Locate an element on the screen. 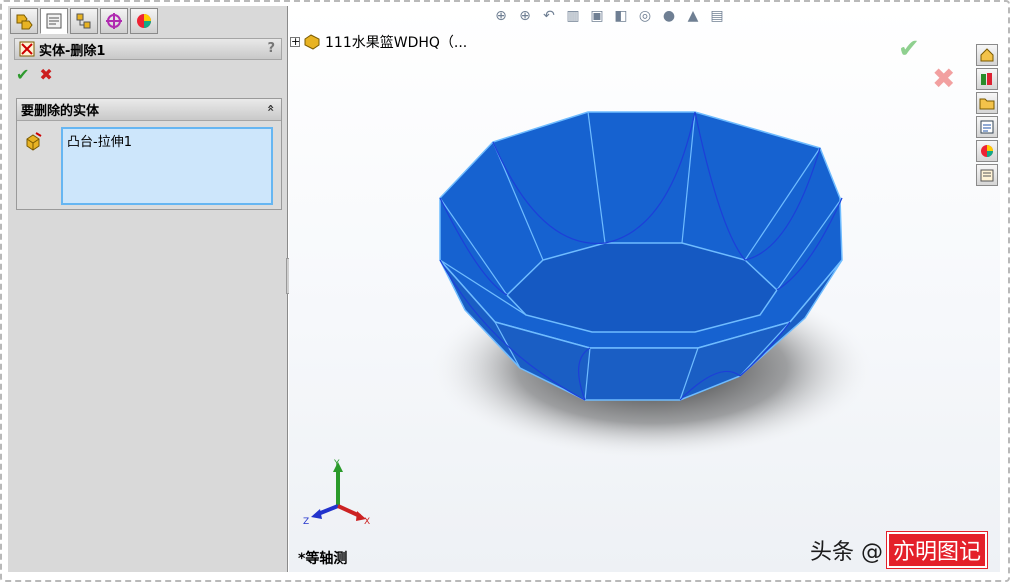  propertymanager-tab is located at coordinates (54, 21).